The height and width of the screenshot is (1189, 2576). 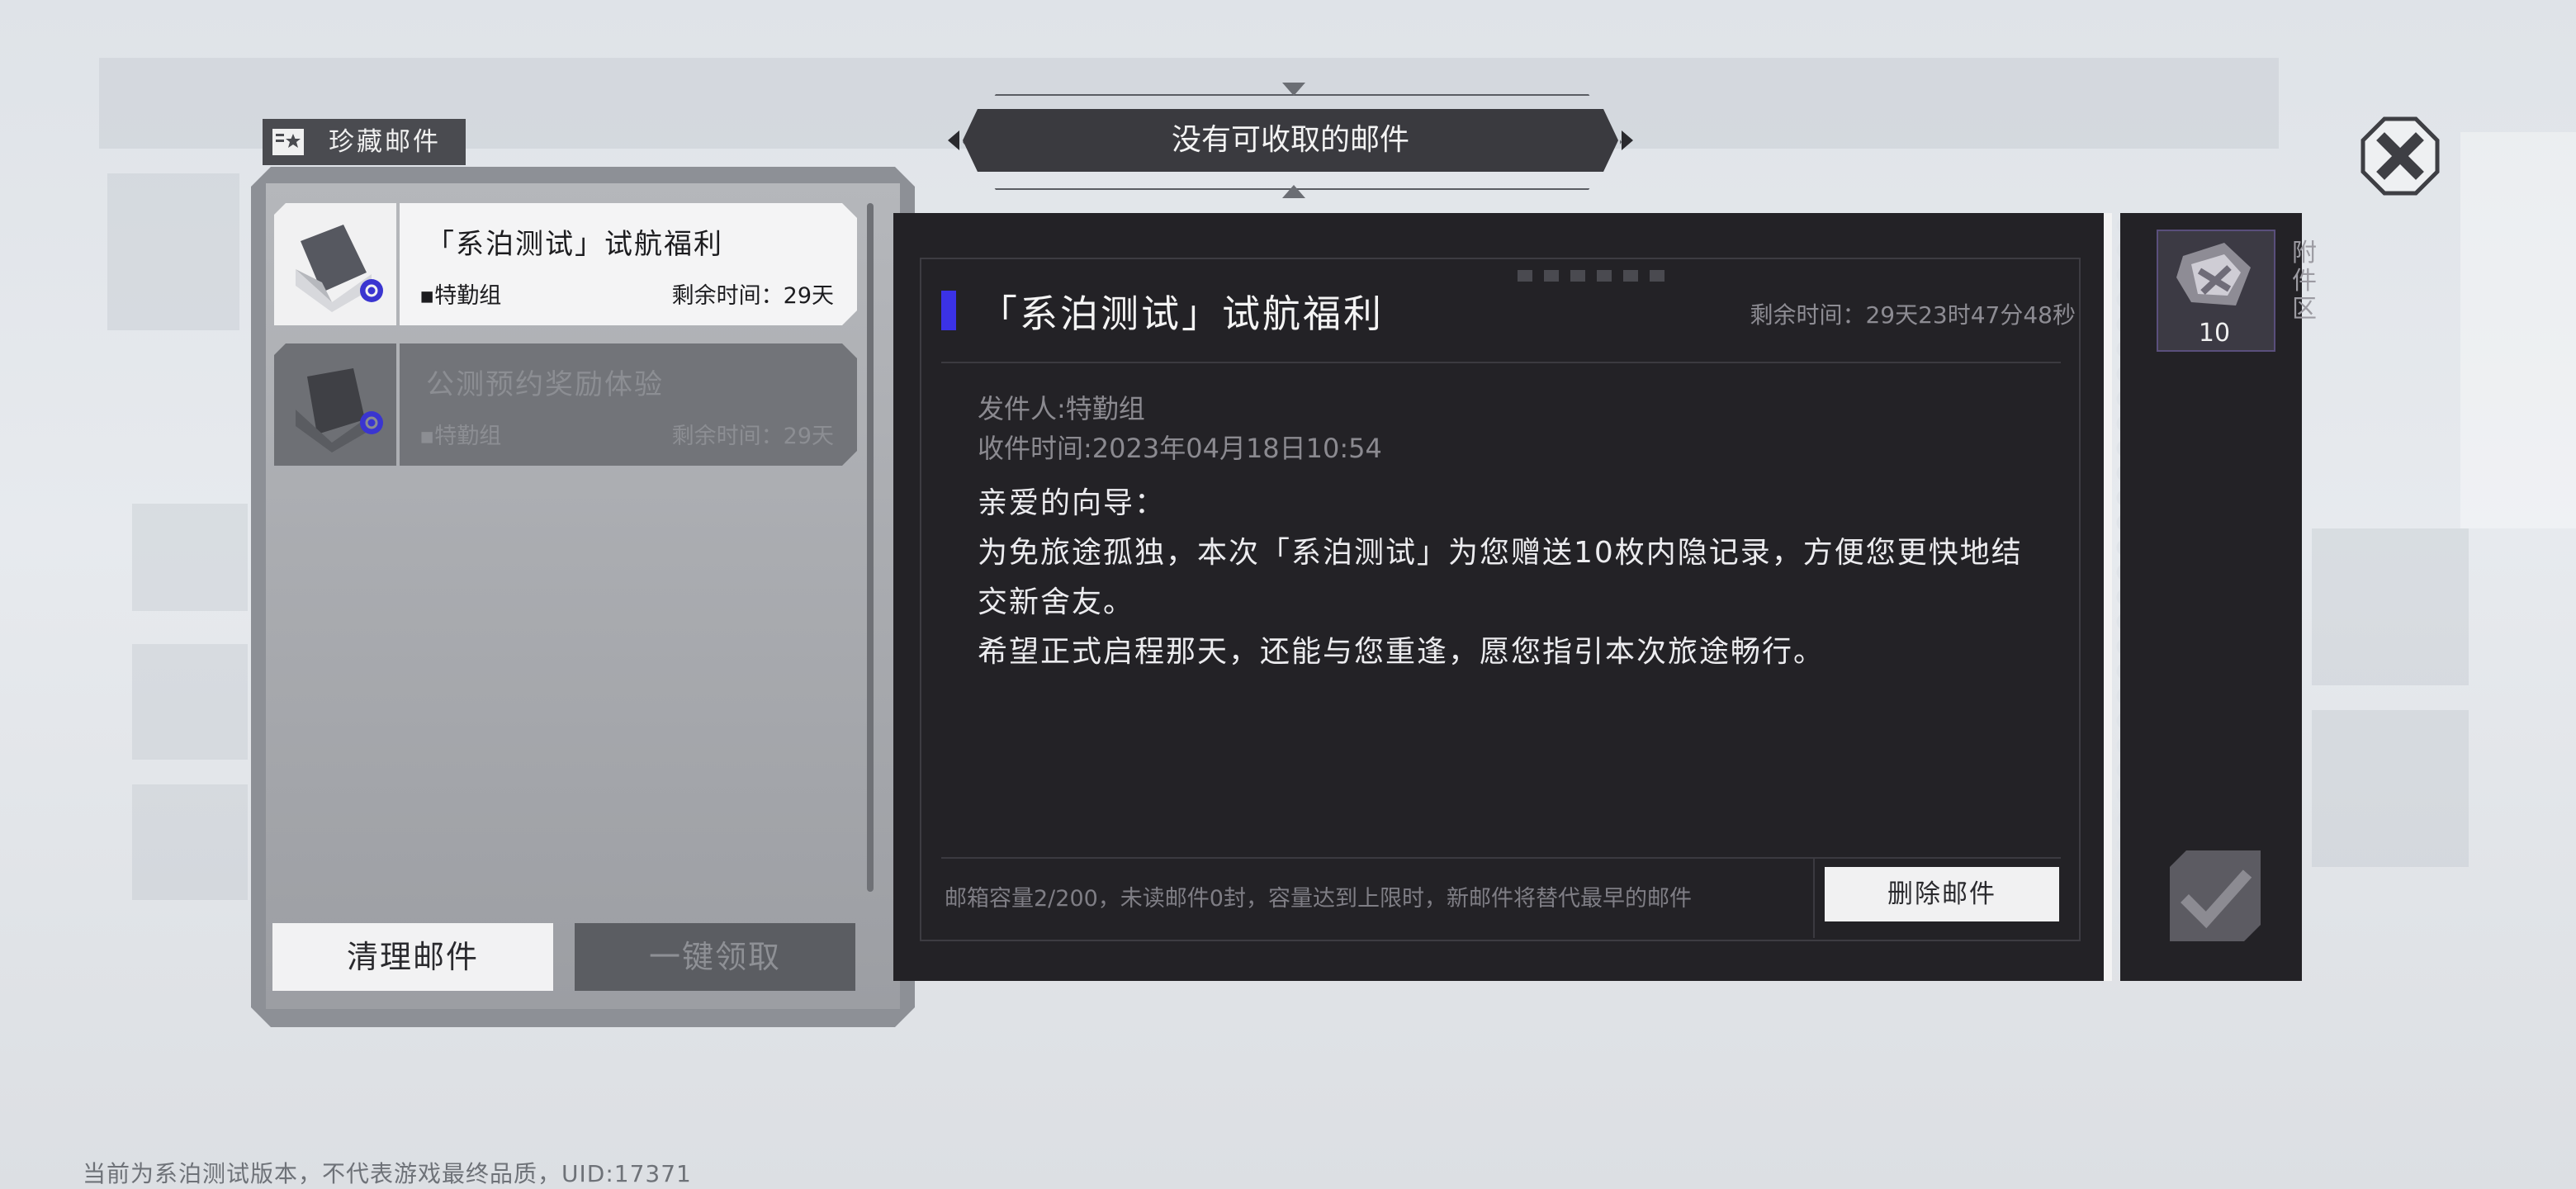 I want to click on mail-paragraph: 为免旅途孤独，本次「系泊测试」为您赠送10枚内隐记录，方便您更快地结交新舍友。, so click(x=1500, y=577).